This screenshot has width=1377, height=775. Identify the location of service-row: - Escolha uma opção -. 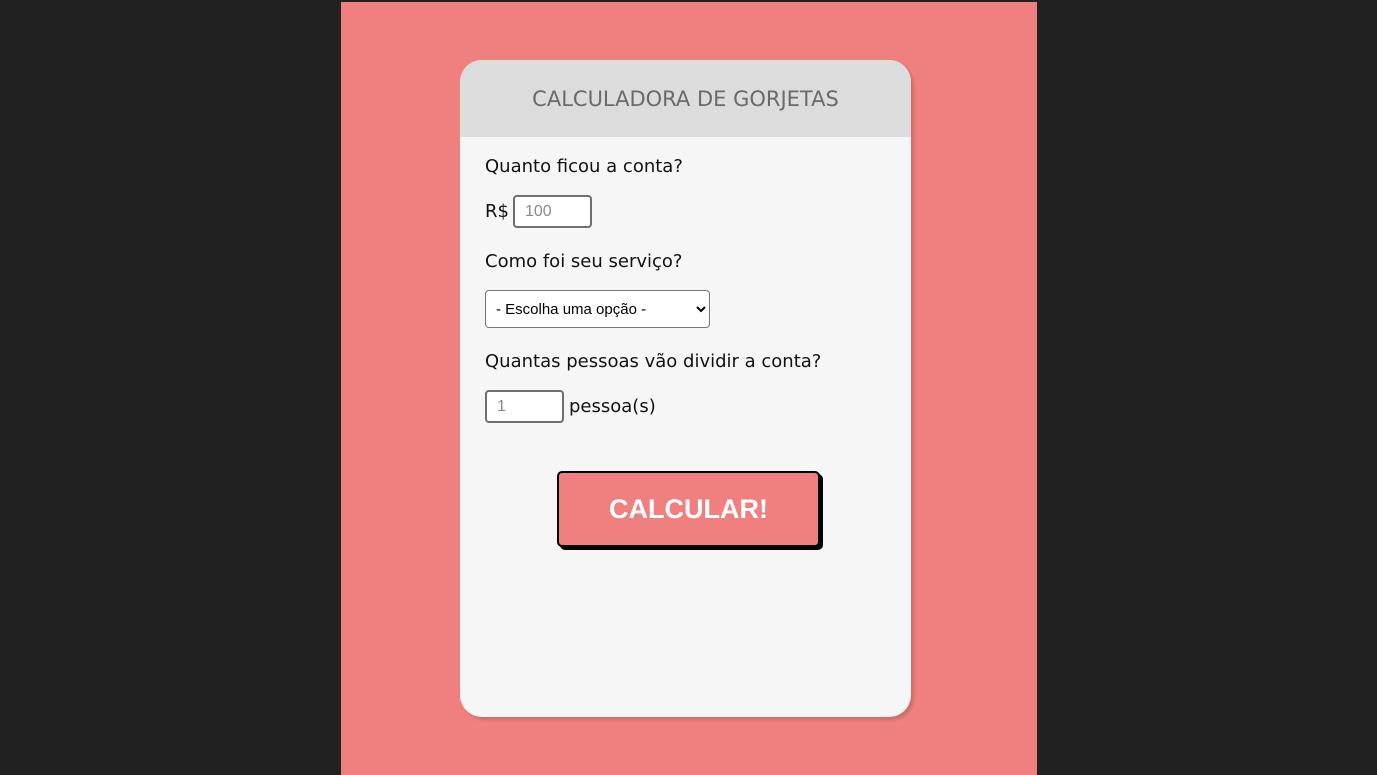
(685, 309).